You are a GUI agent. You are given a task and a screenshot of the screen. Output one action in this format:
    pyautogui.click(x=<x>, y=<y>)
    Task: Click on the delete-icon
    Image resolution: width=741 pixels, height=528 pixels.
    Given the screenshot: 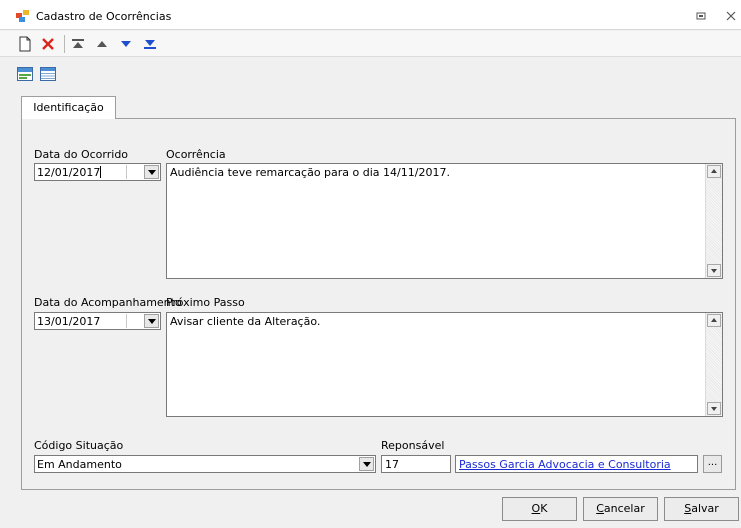 What is the action you would take?
    pyautogui.click(x=48, y=44)
    